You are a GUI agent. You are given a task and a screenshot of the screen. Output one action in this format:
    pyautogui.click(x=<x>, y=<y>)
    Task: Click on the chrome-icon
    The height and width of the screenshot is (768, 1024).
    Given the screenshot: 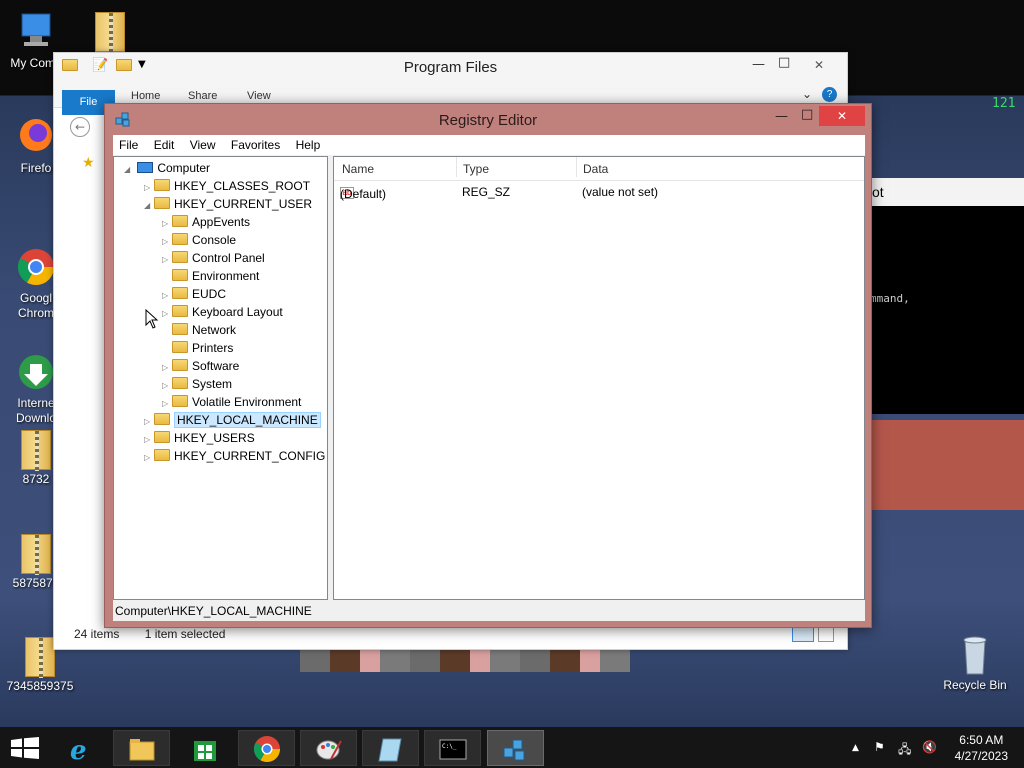 What is the action you would take?
    pyautogui.click(x=36, y=258)
    